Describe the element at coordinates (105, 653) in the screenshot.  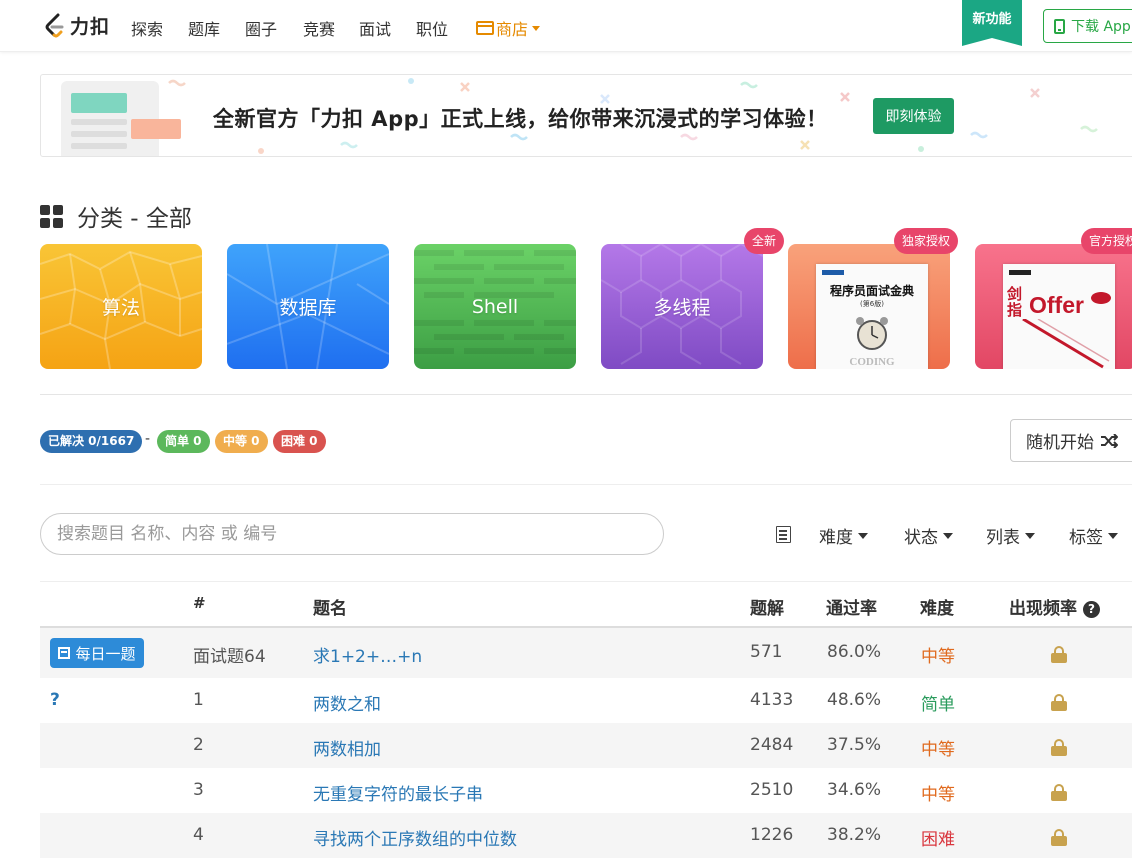
I see `daily-challenge-label: 每日一题` at that location.